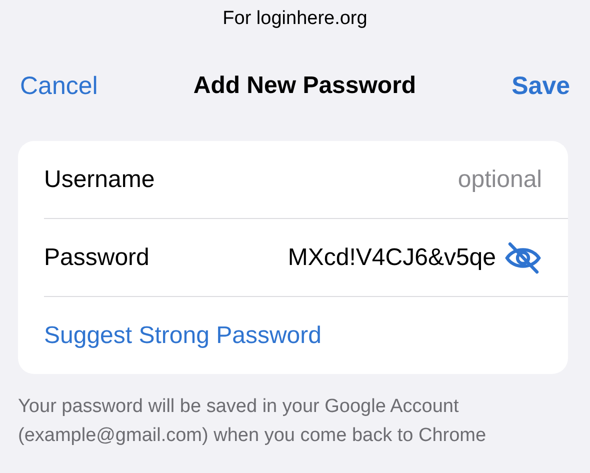  I want to click on suggest-password-link: Suggest Strong Password, so click(183, 336).